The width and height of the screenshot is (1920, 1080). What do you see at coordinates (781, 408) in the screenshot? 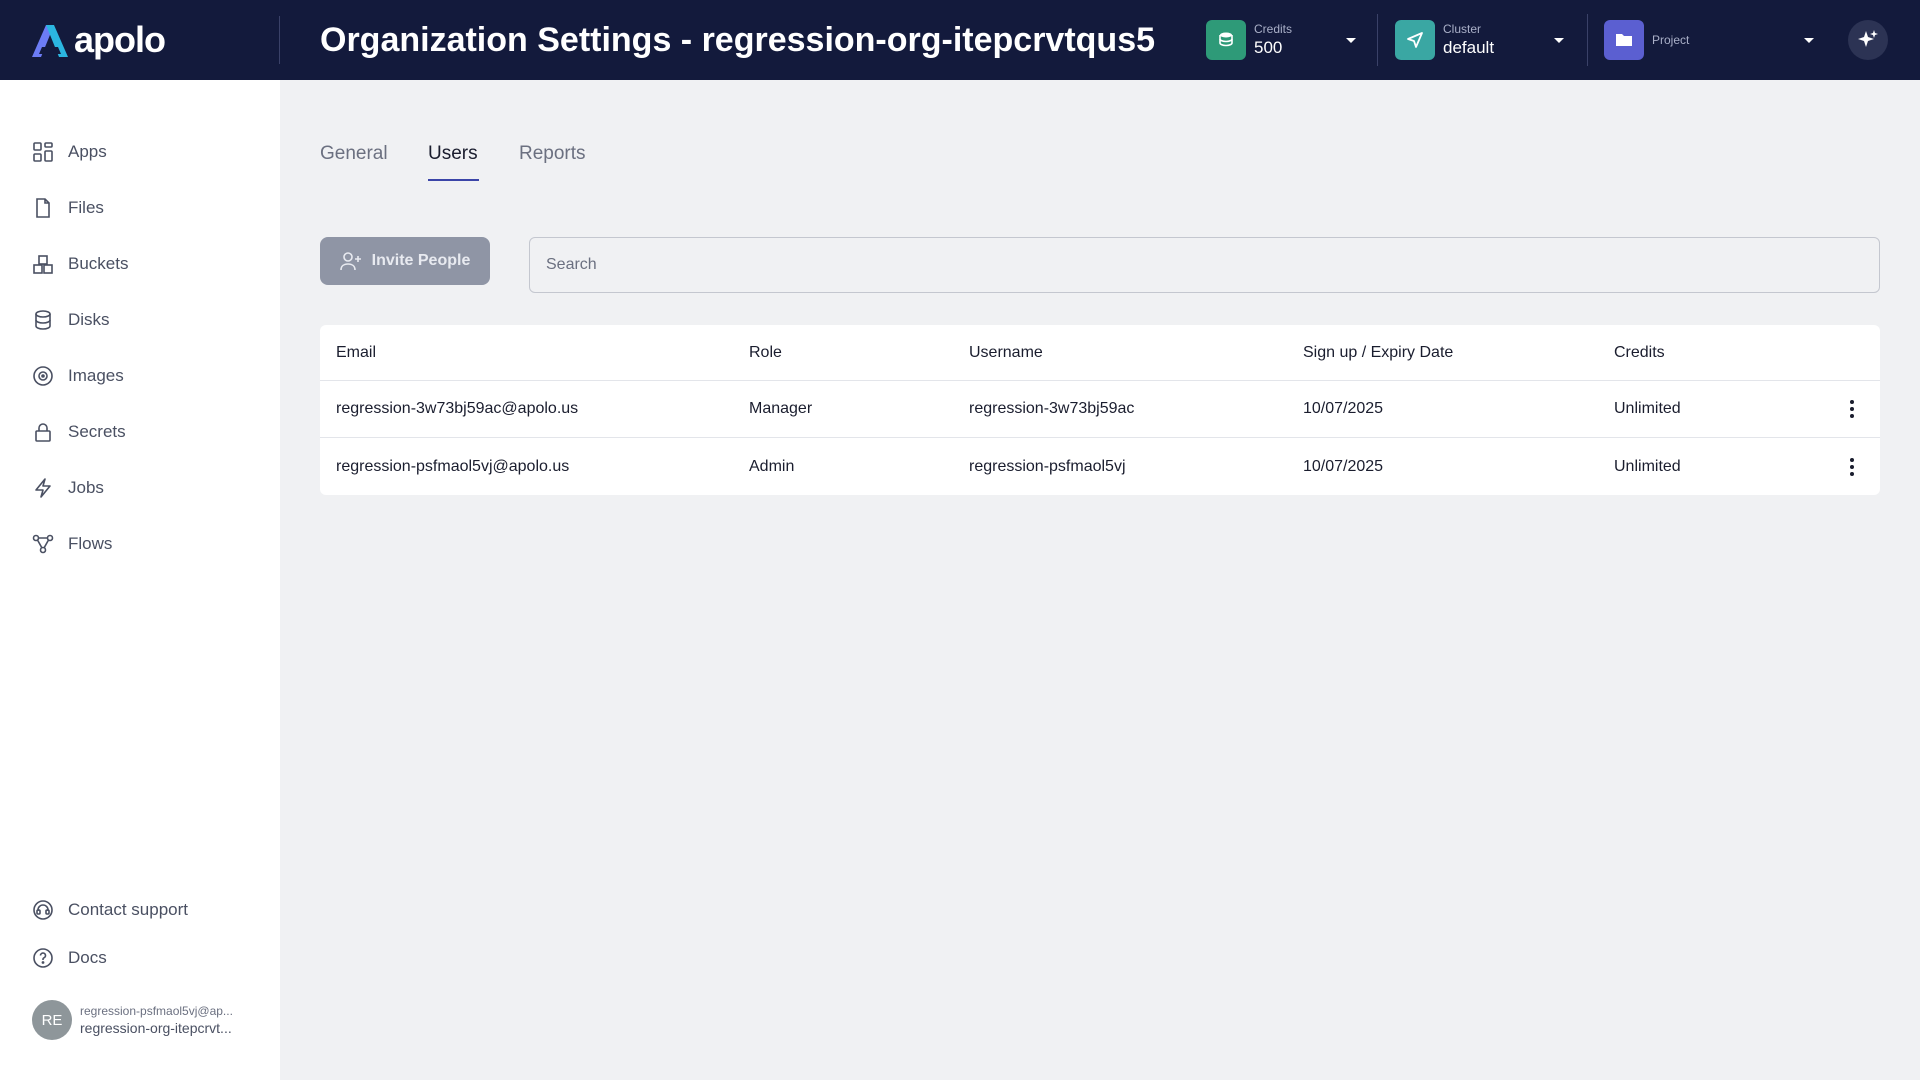
I see `cell-role: Manager` at bounding box center [781, 408].